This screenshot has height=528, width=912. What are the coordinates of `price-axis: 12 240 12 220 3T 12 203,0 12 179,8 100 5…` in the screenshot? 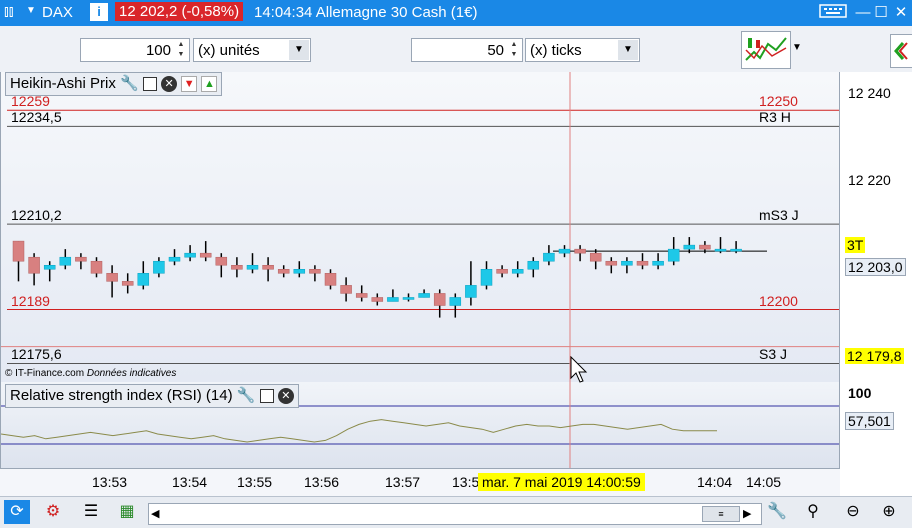 It's located at (876, 270).